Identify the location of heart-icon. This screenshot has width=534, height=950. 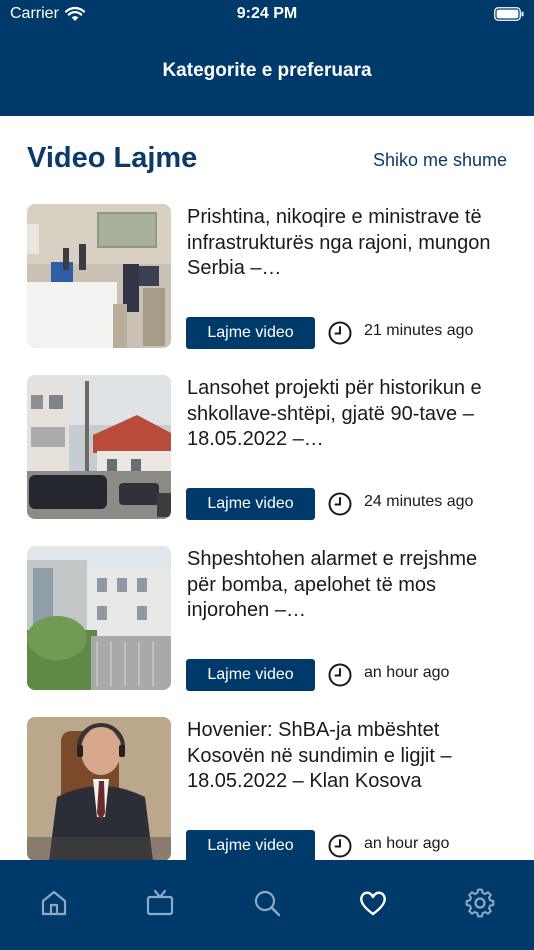
(373, 903).